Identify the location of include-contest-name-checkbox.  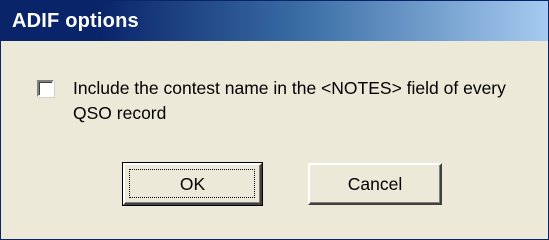
(45, 88).